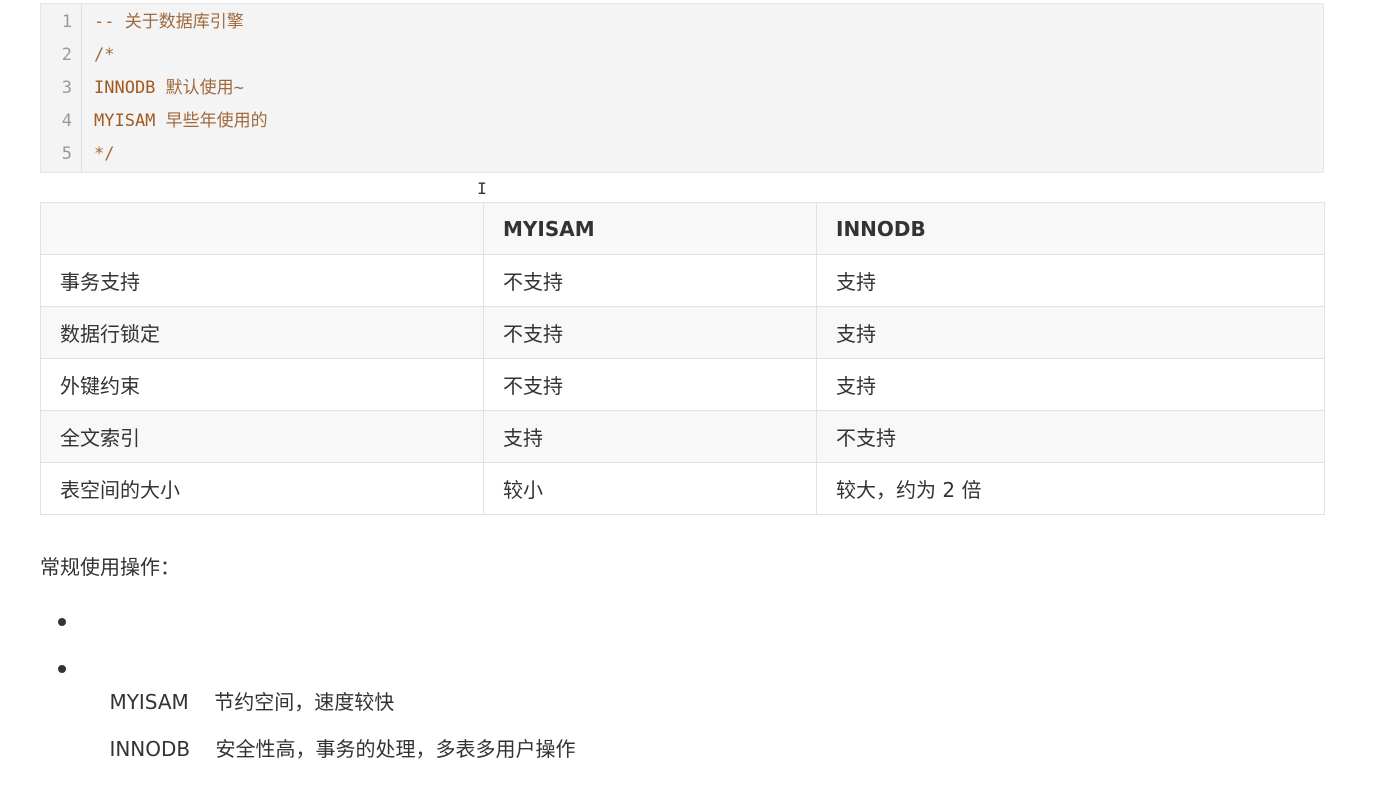  What do you see at coordinates (682, 154) in the screenshot?
I see `code-line-5: 5 */` at bounding box center [682, 154].